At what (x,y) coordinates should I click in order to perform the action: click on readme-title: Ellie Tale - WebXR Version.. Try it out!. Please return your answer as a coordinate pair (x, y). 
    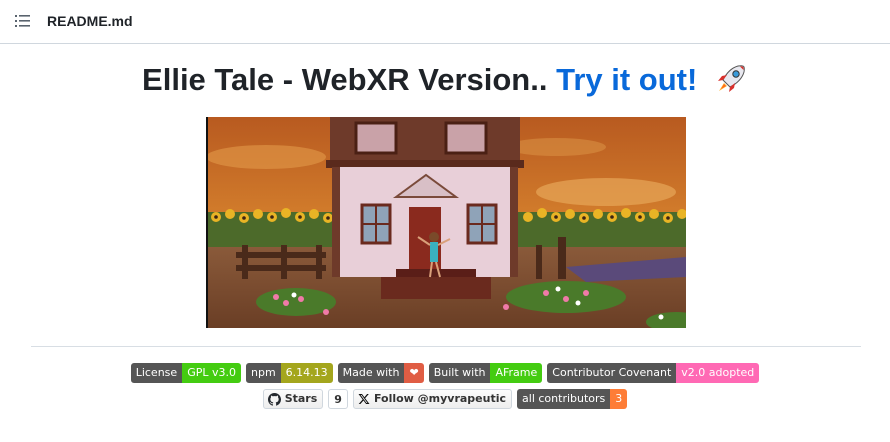
    Looking at the image, I should click on (445, 80).